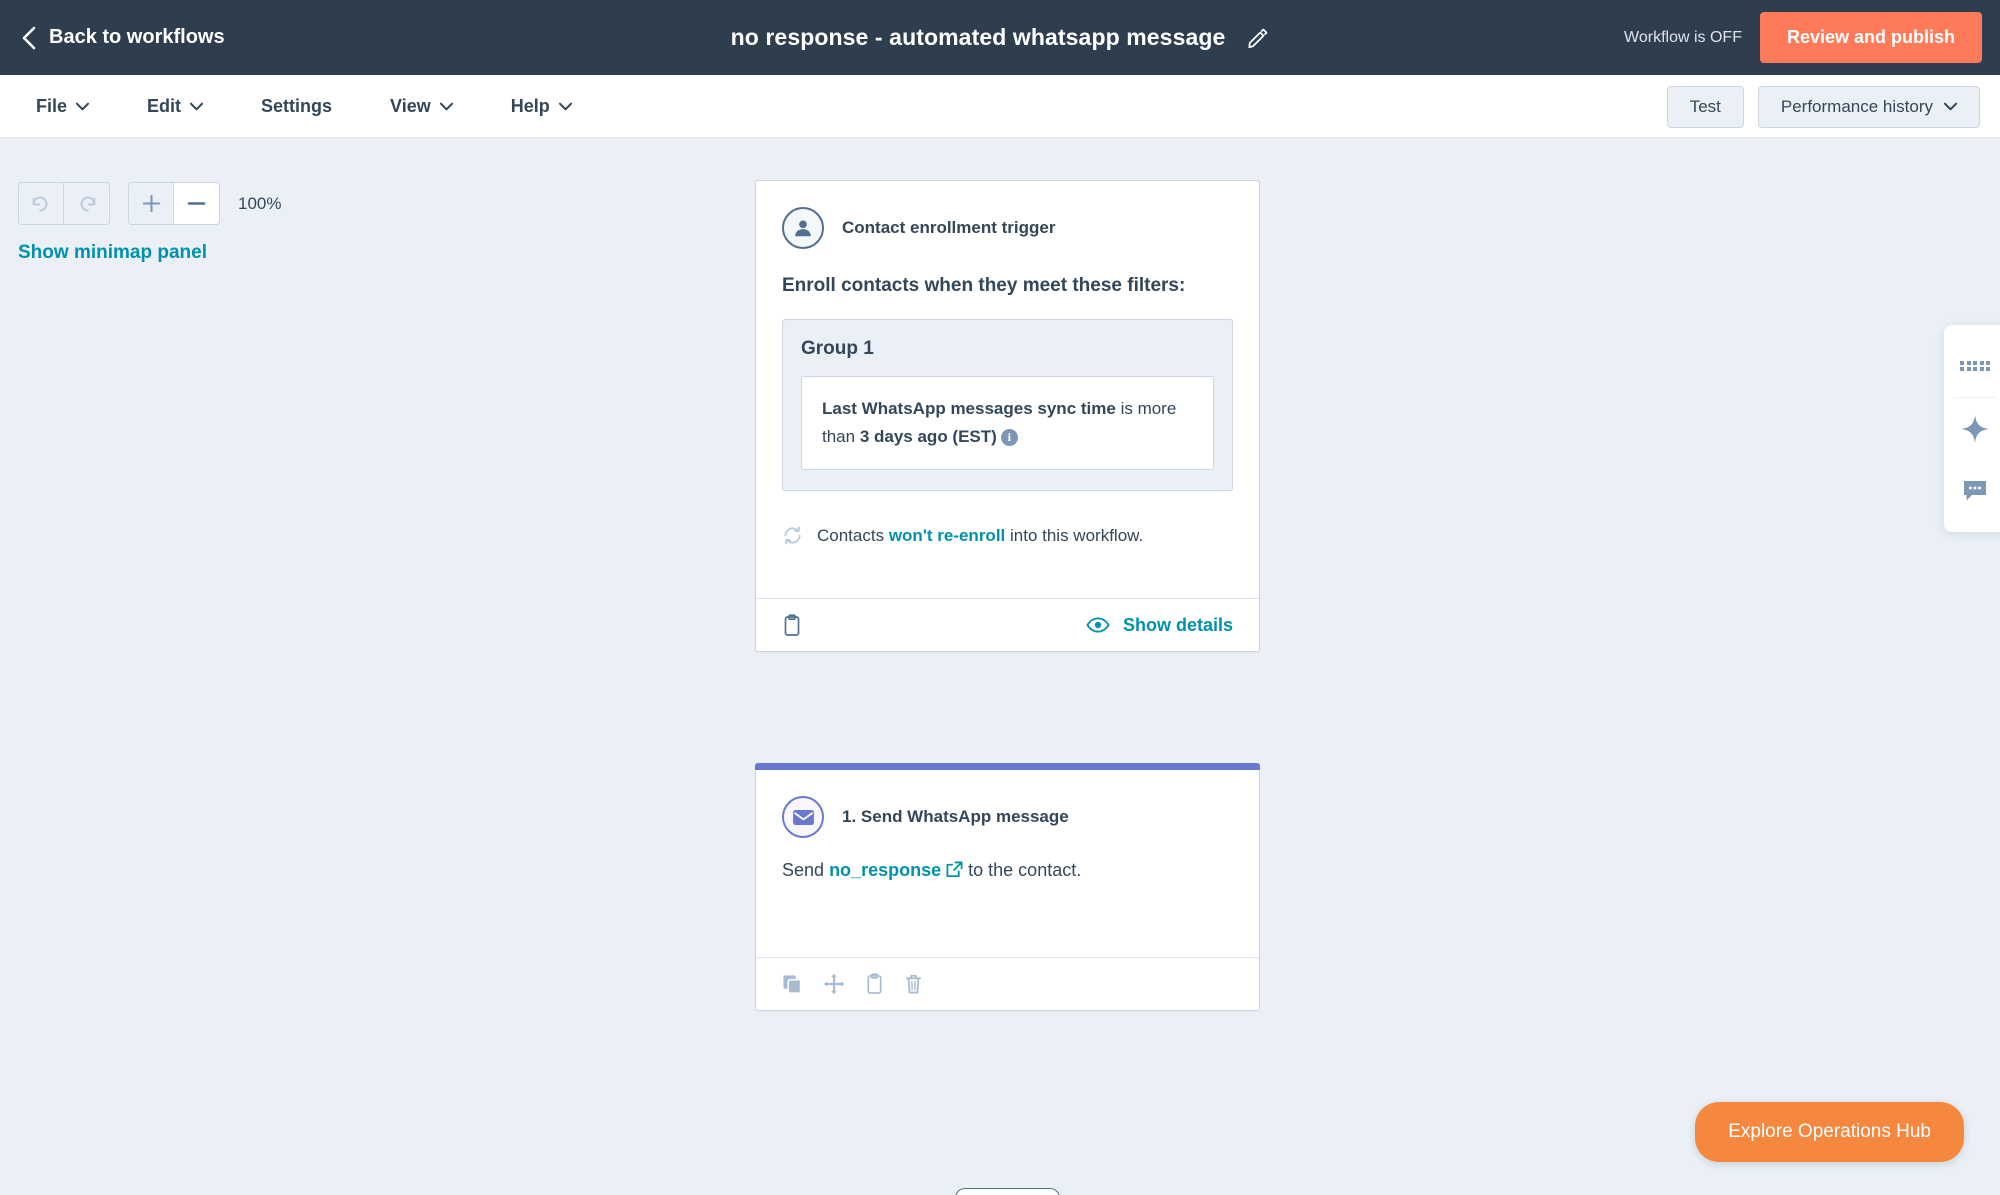  What do you see at coordinates (410, 105) in the screenshot?
I see `menu-view-label: View` at bounding box center [410, 105].